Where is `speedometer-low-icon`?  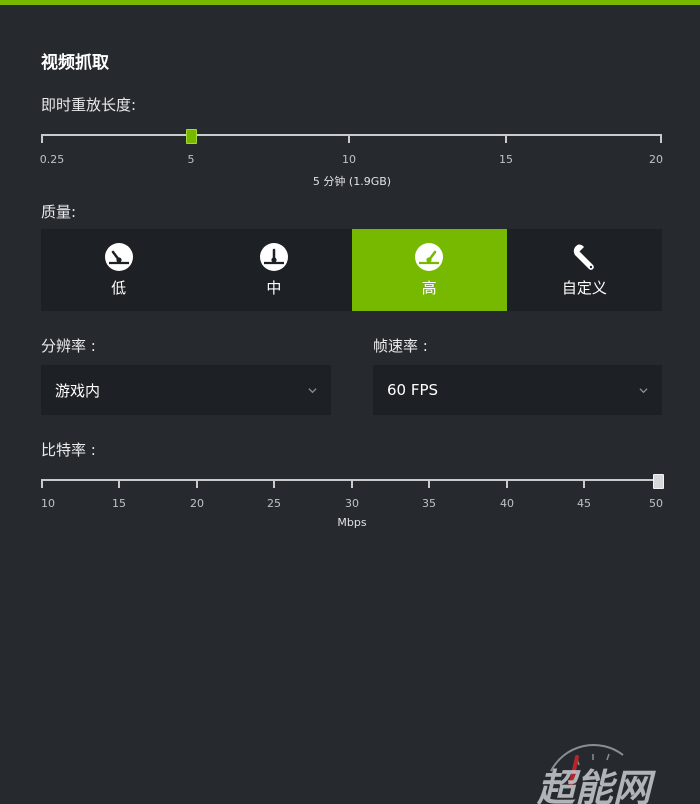 speedometer-low-icon is located at coordinates (118, 257).